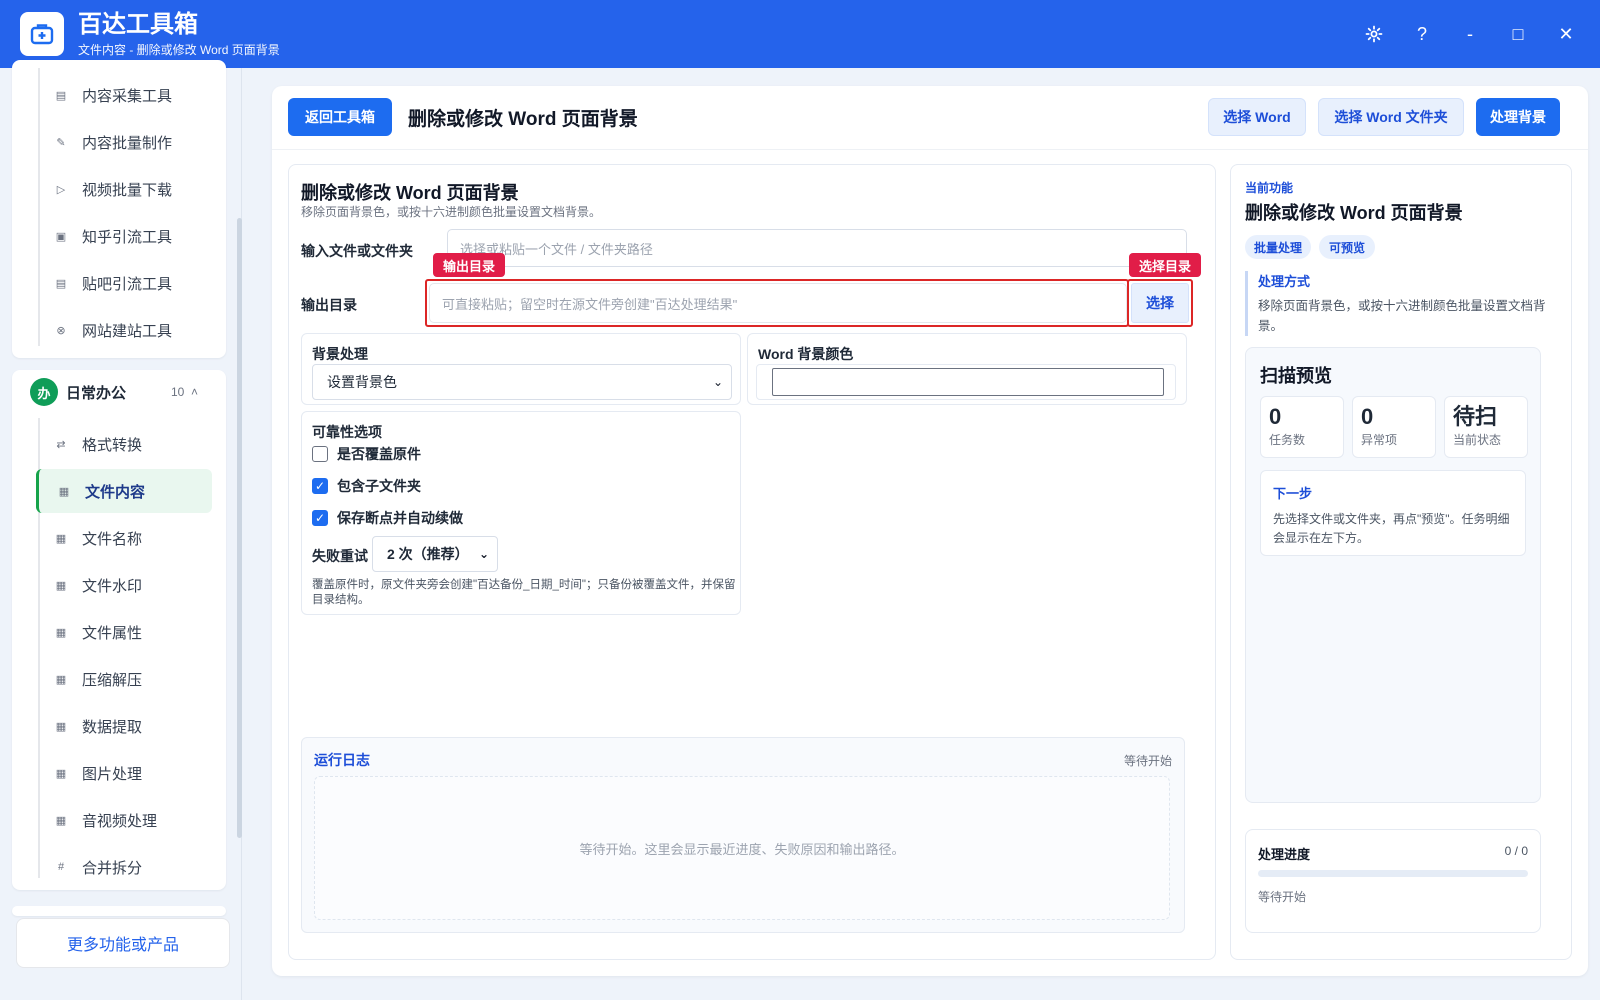 The image size is (1600, 1000). I want to click on retry-select: 2 次（推荐） ⌄, so click(435, 554).